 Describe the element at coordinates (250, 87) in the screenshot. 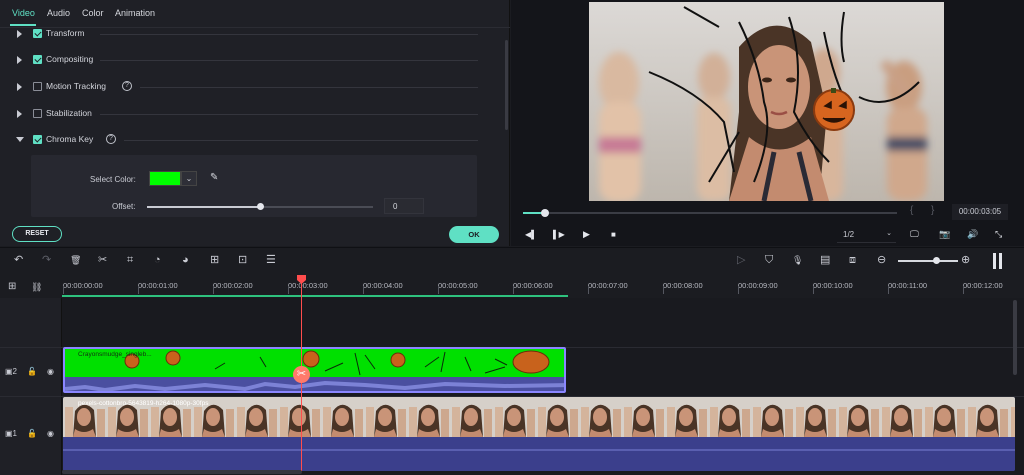

I see `section-motion-tracking: Motion Tracking ?` at that location.